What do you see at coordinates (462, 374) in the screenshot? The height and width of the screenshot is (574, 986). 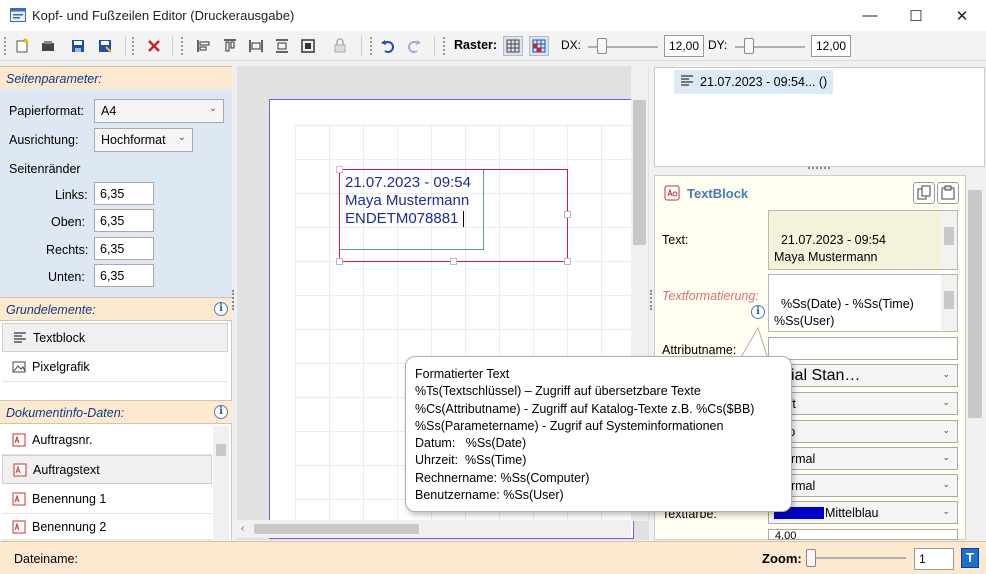 I see `tooltip-line: Formatierter Text` at bounding box center [462, 374].